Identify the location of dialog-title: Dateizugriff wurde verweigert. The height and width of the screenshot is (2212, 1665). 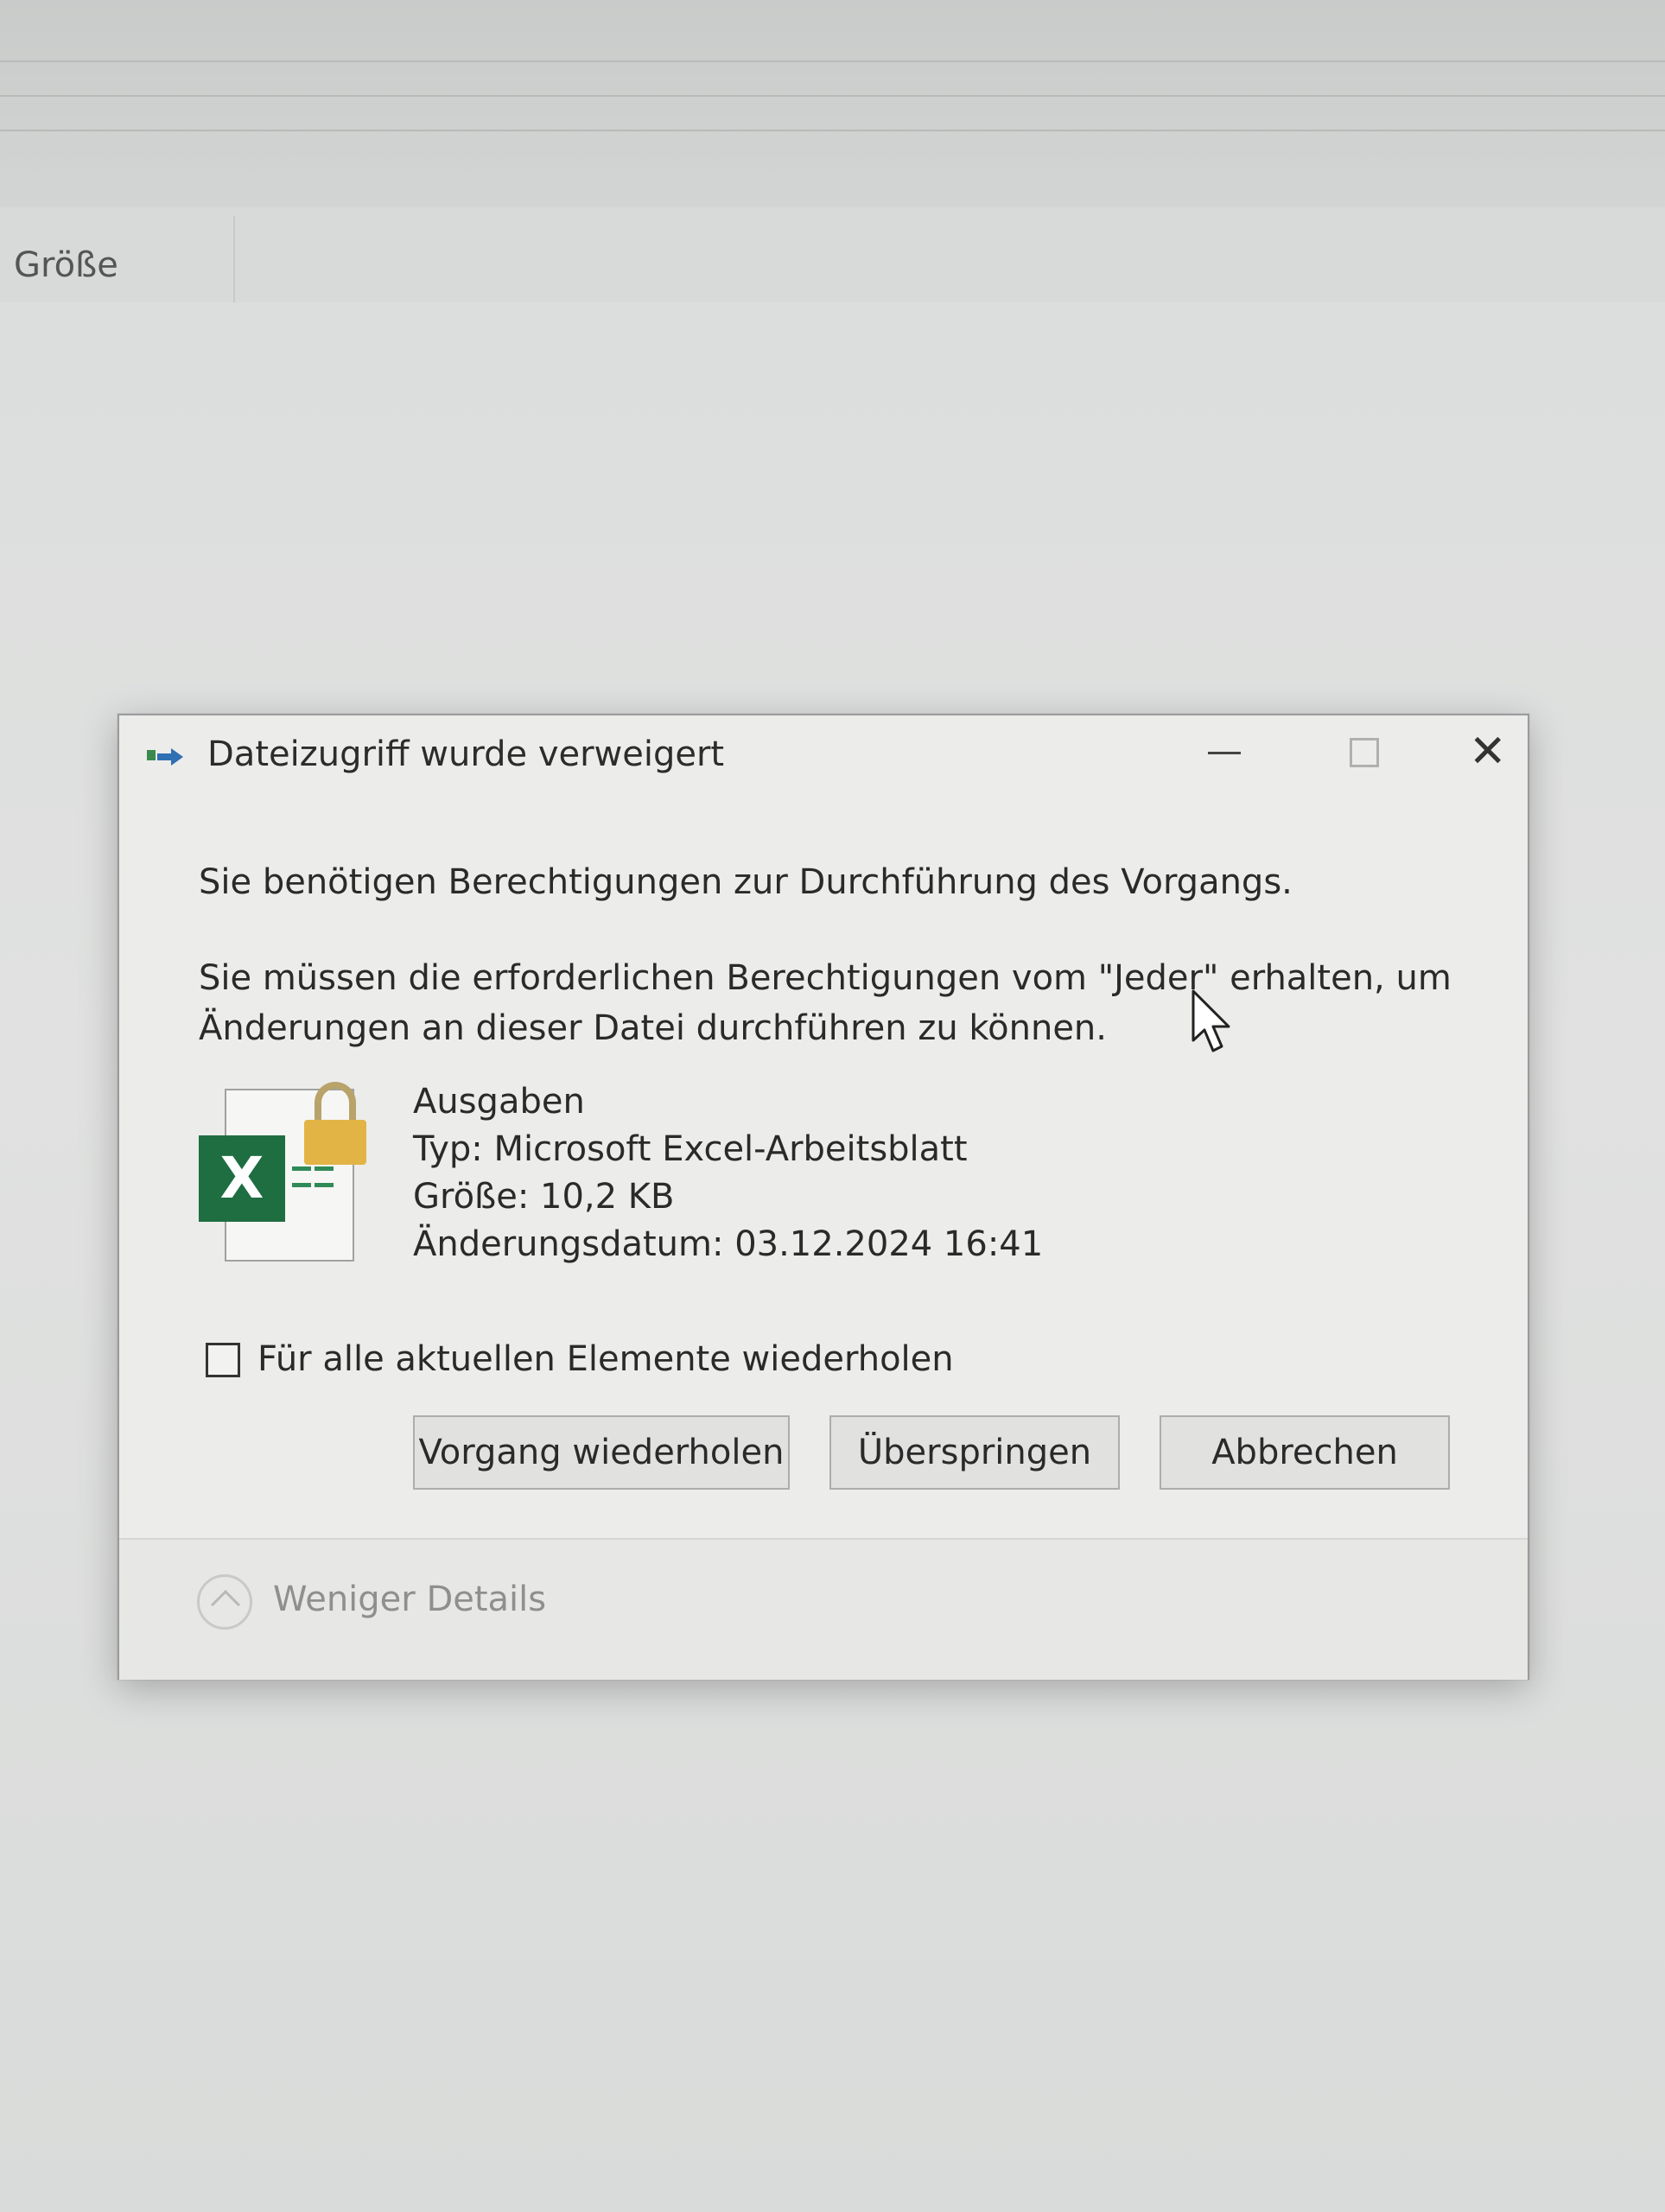
(466, 754).